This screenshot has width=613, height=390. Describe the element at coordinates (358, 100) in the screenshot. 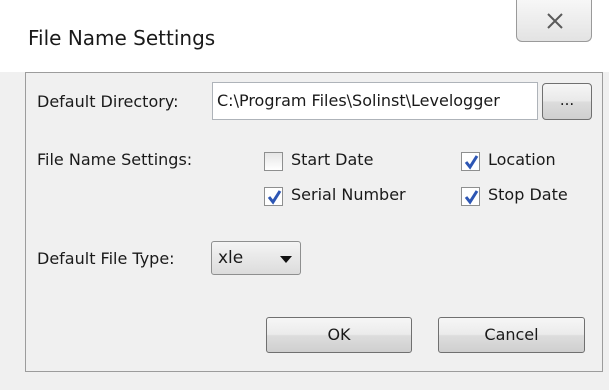

I see `default-directory-value: C:\Program Files\Solinst\Levelogger` at that location.